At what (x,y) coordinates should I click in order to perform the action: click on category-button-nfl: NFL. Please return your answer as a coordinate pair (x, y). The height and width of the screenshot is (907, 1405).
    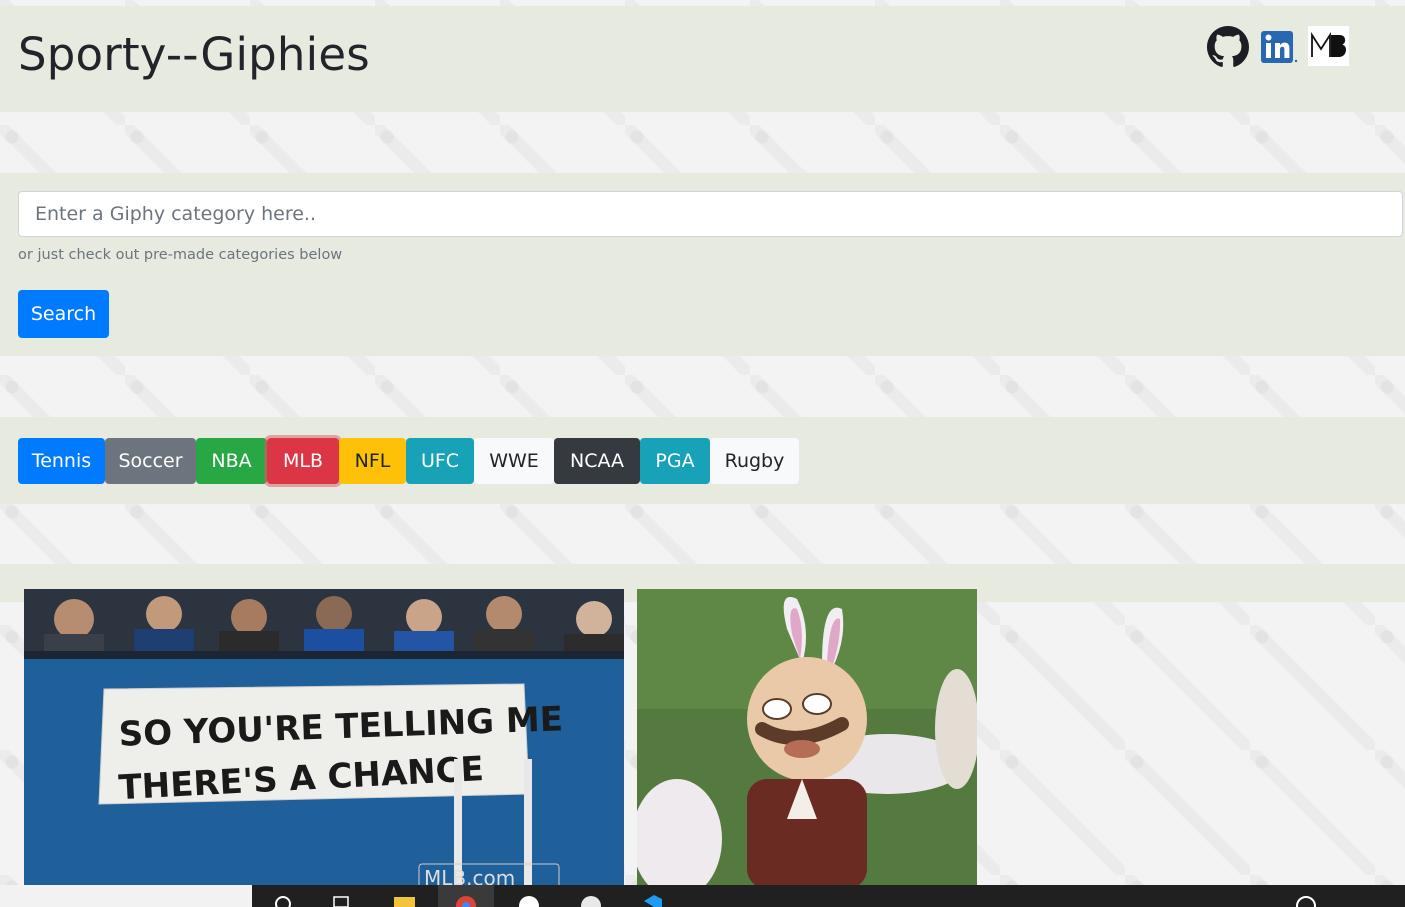
    Looking at the image, I should click on (372, 461).